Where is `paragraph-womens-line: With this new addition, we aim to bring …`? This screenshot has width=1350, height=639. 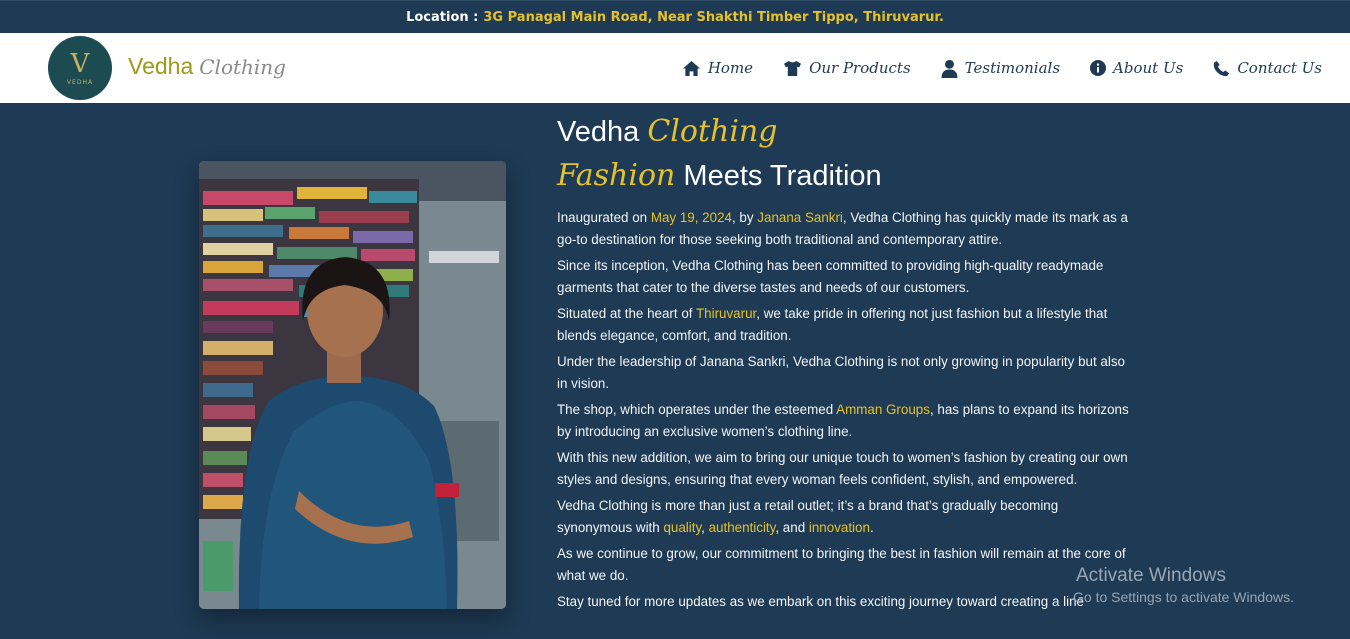 paragraph-womens-line: With this new addition, we aim to bring … is located at coordinates (842, 468).